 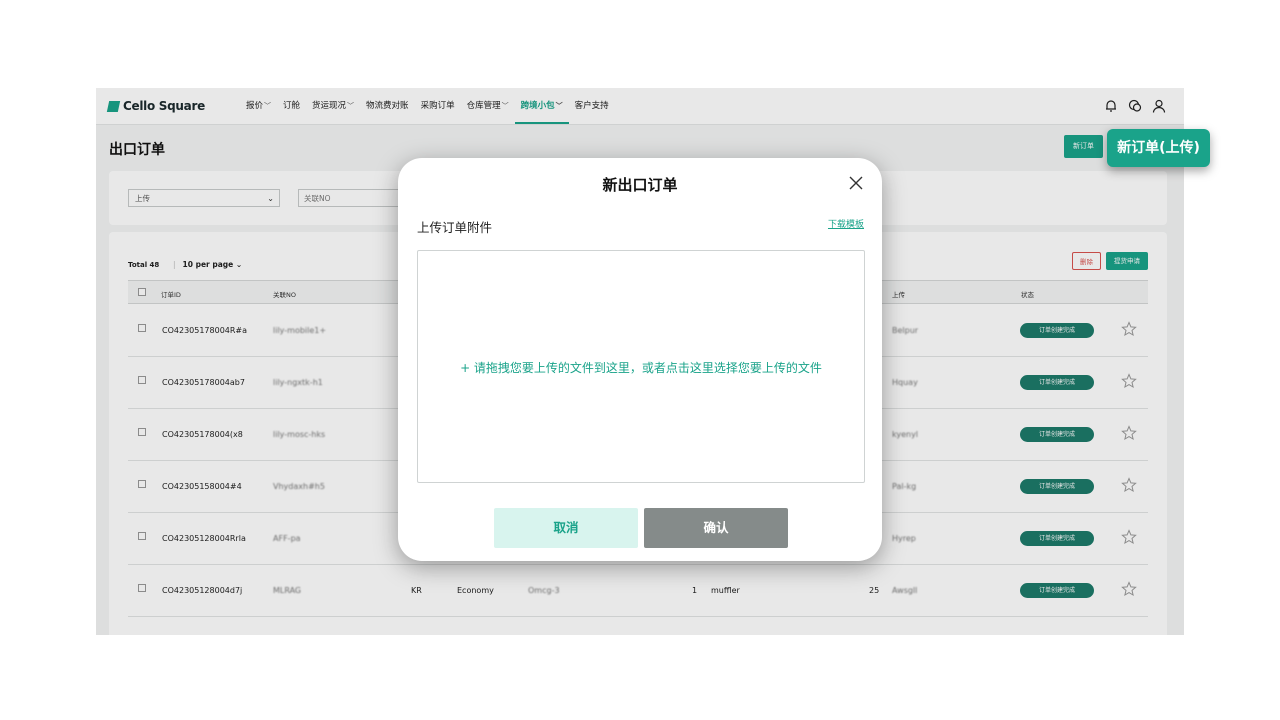 I want to click on new-order-upload-button: 新订单(上传), so click(x=1158, y=148).